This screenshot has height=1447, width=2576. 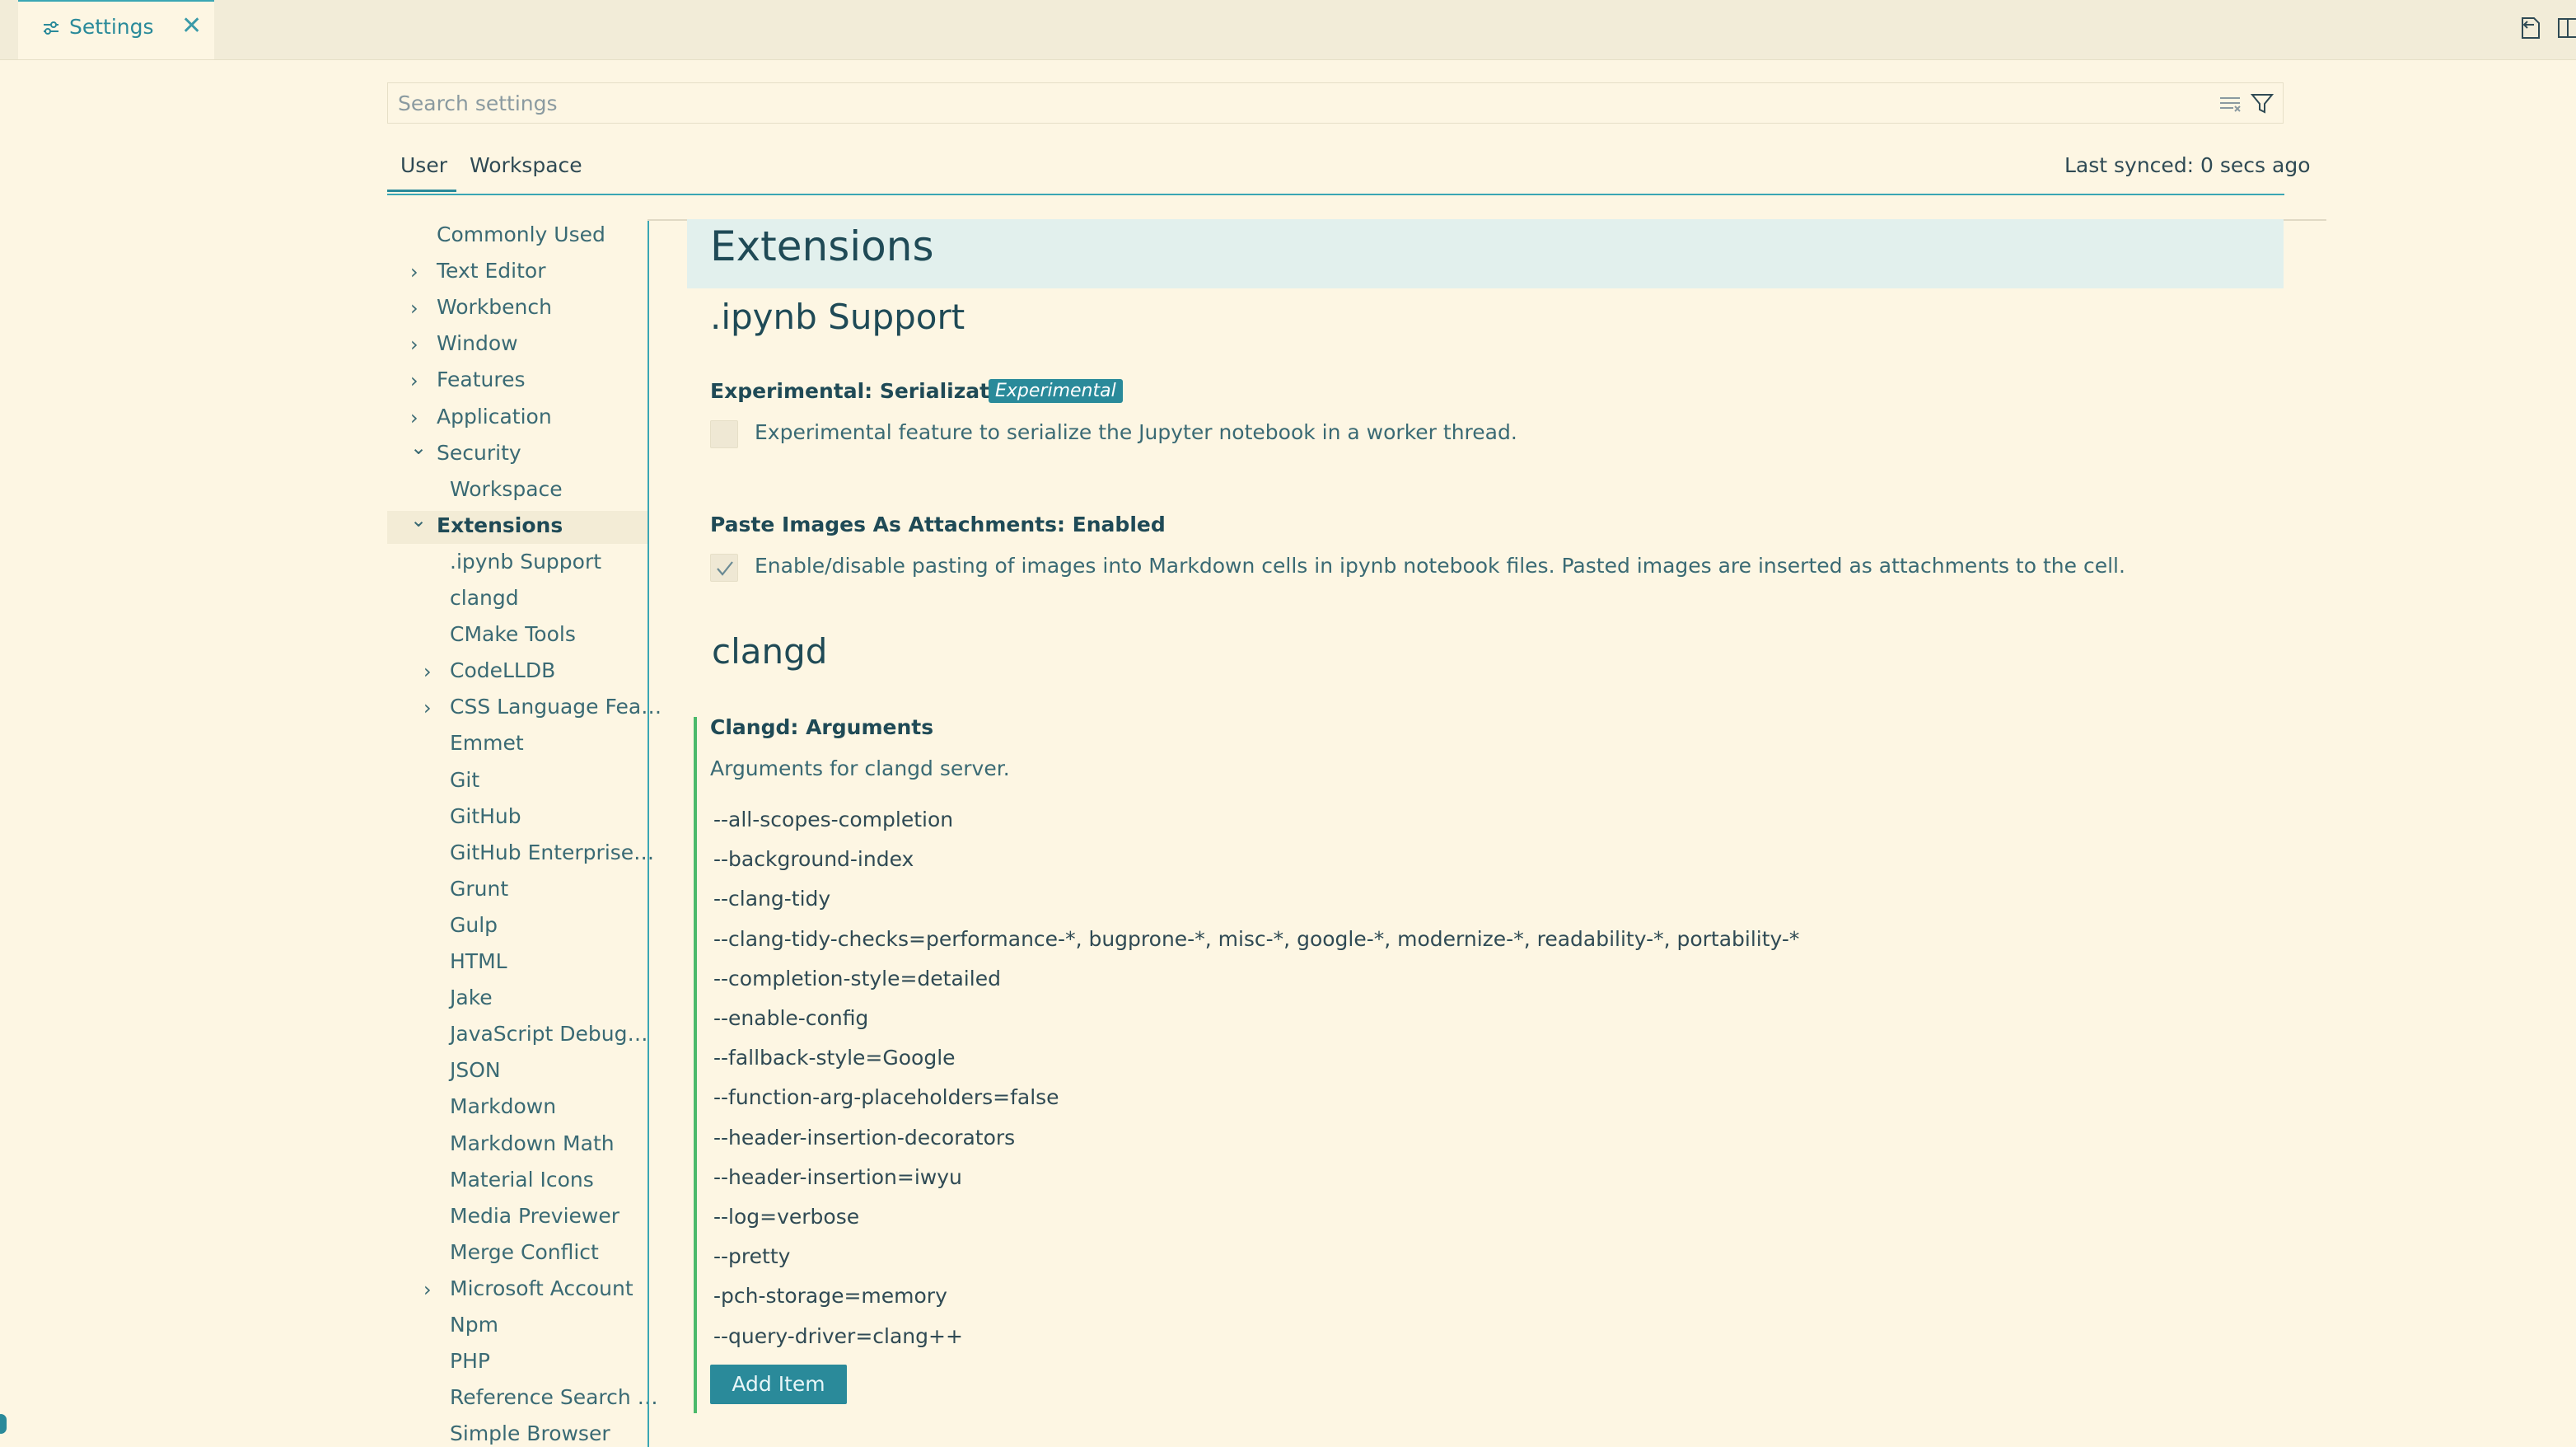 I want to click on argument-item: --header-insertion=iwyu, so click(x=837, y=1177).